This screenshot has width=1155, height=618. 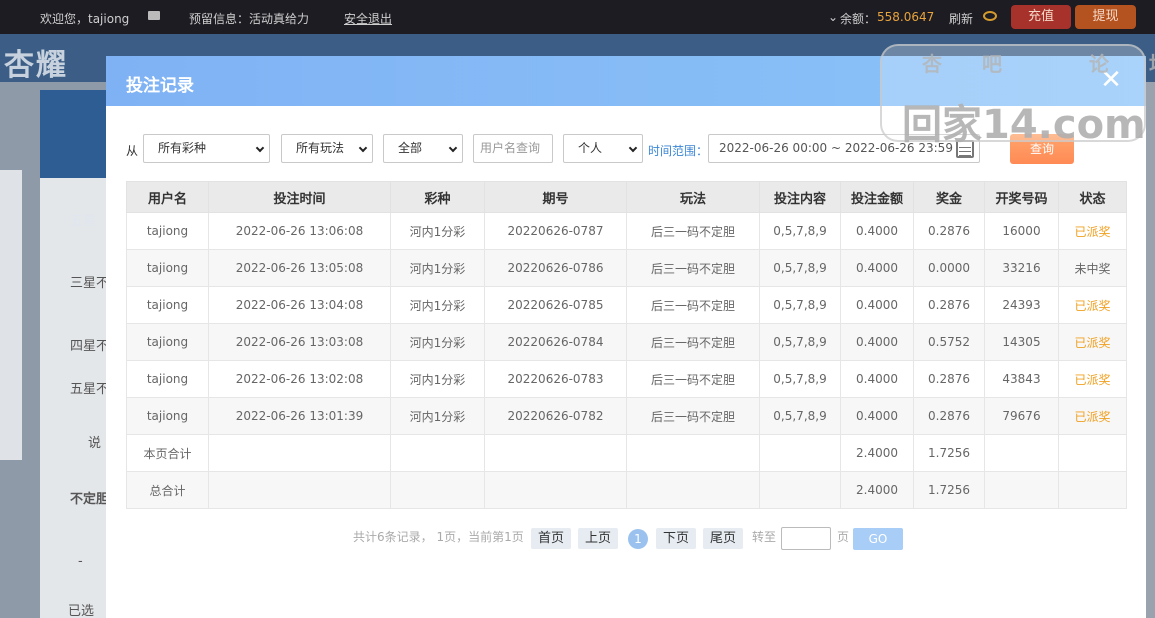 I want to click on cell-draw-number: 16000, so click(x=1021, y=231).